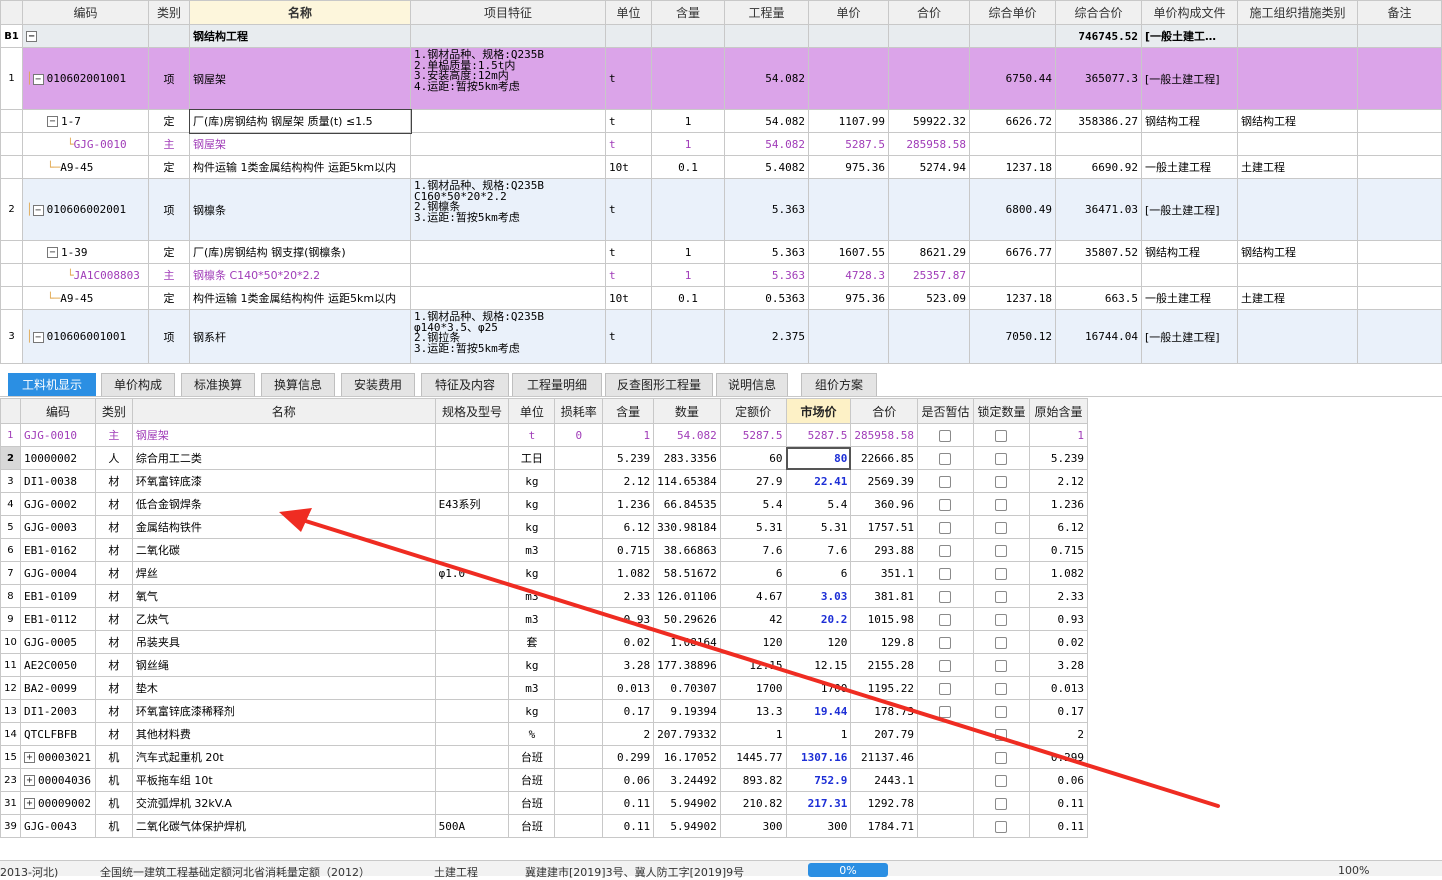 The image size is (1442, 880). Describe the element at coordinates (57, 688) in the screenshot. I see `code-cell: BA2-0099` at that location.